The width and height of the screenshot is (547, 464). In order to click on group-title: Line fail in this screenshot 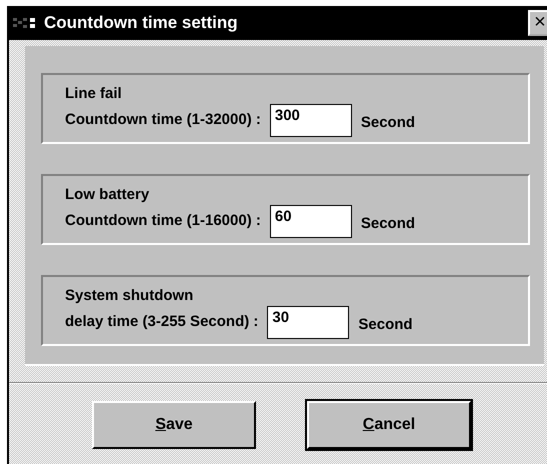, I will do `click(93, 94)`.